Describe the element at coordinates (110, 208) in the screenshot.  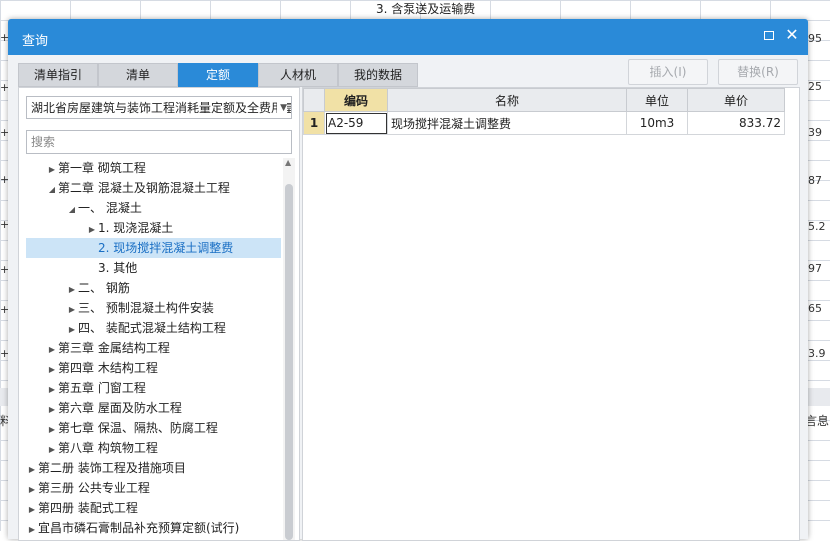
I see `tree-item-label: 一、 混凝土` at that location.